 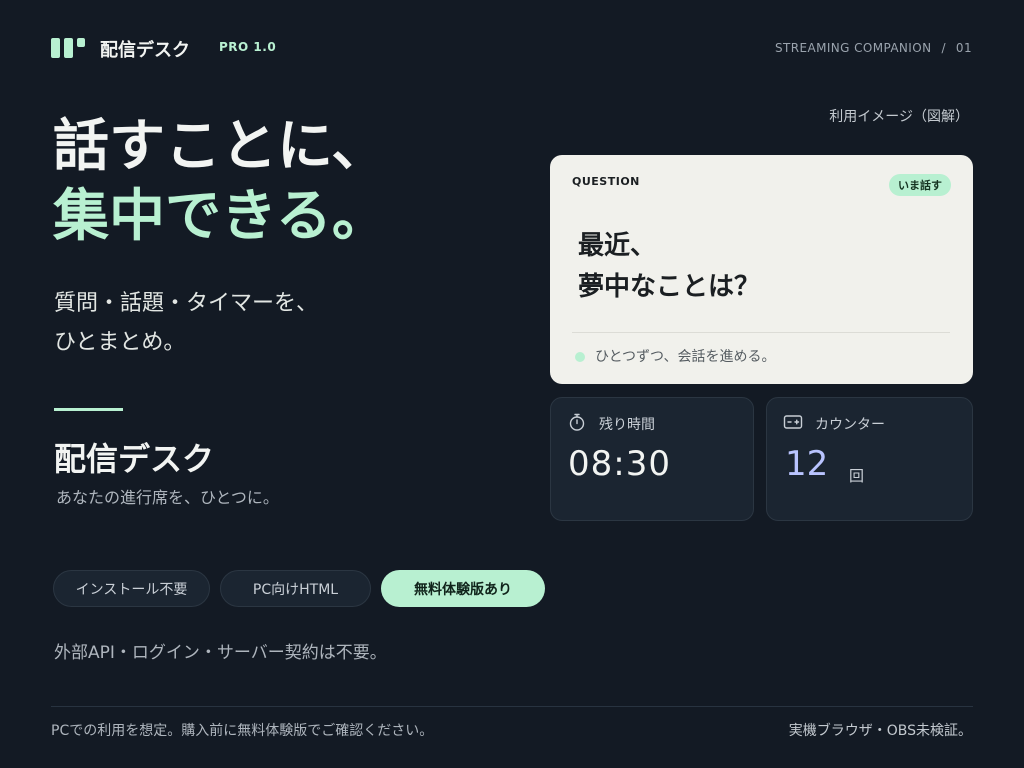 What do you see at coordinates (606, 181) in the screenshot?
I see `question-label: QUESTION` at bounding box center [606, 181].